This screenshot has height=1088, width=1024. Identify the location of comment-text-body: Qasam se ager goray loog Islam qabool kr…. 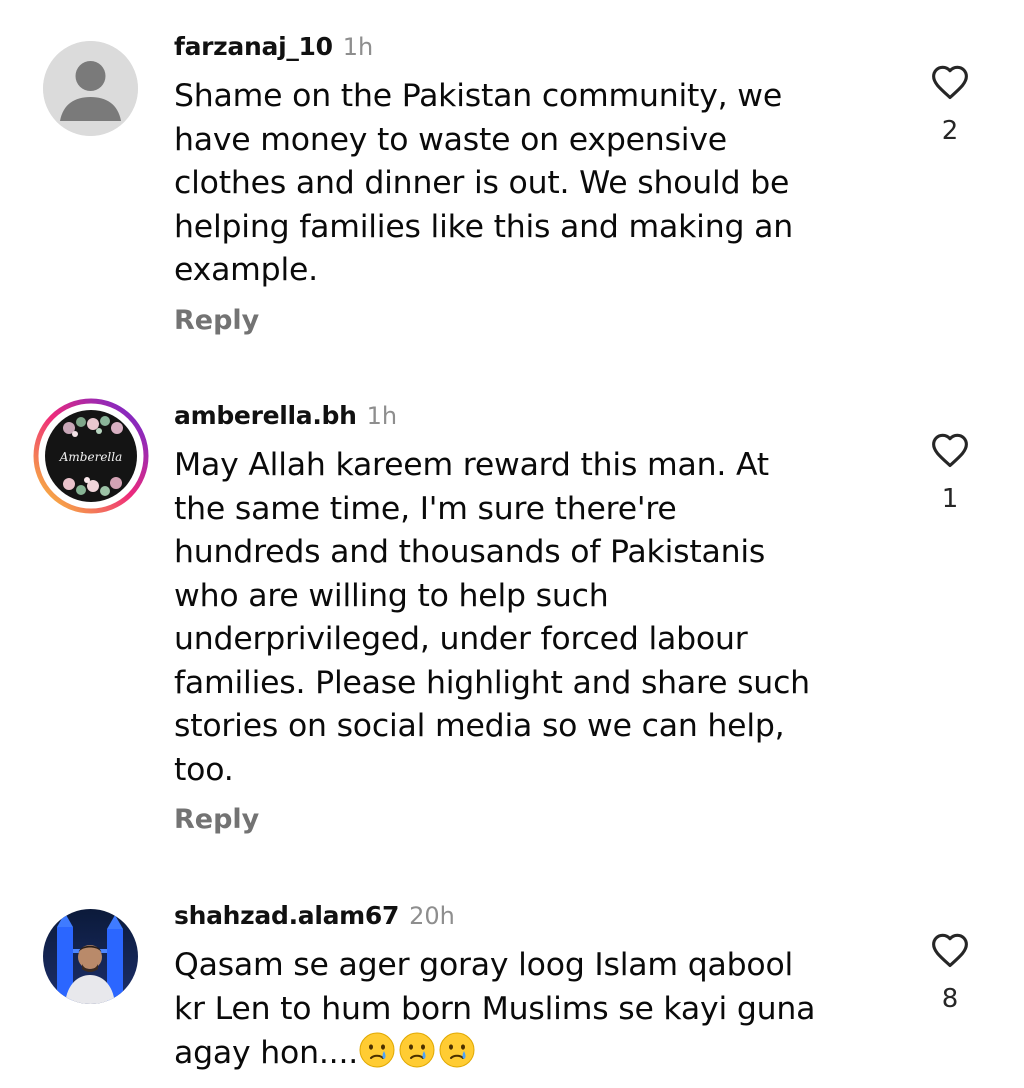
(495, 1009).